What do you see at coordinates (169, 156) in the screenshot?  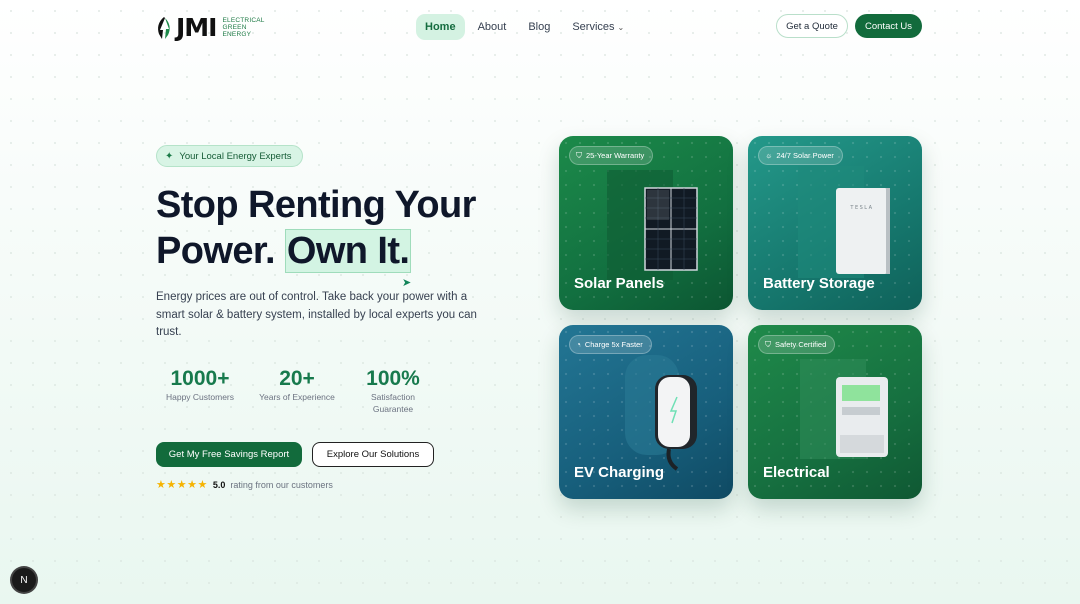 I see `sparkles-icon: ✦` at bounding box center [169, 156].